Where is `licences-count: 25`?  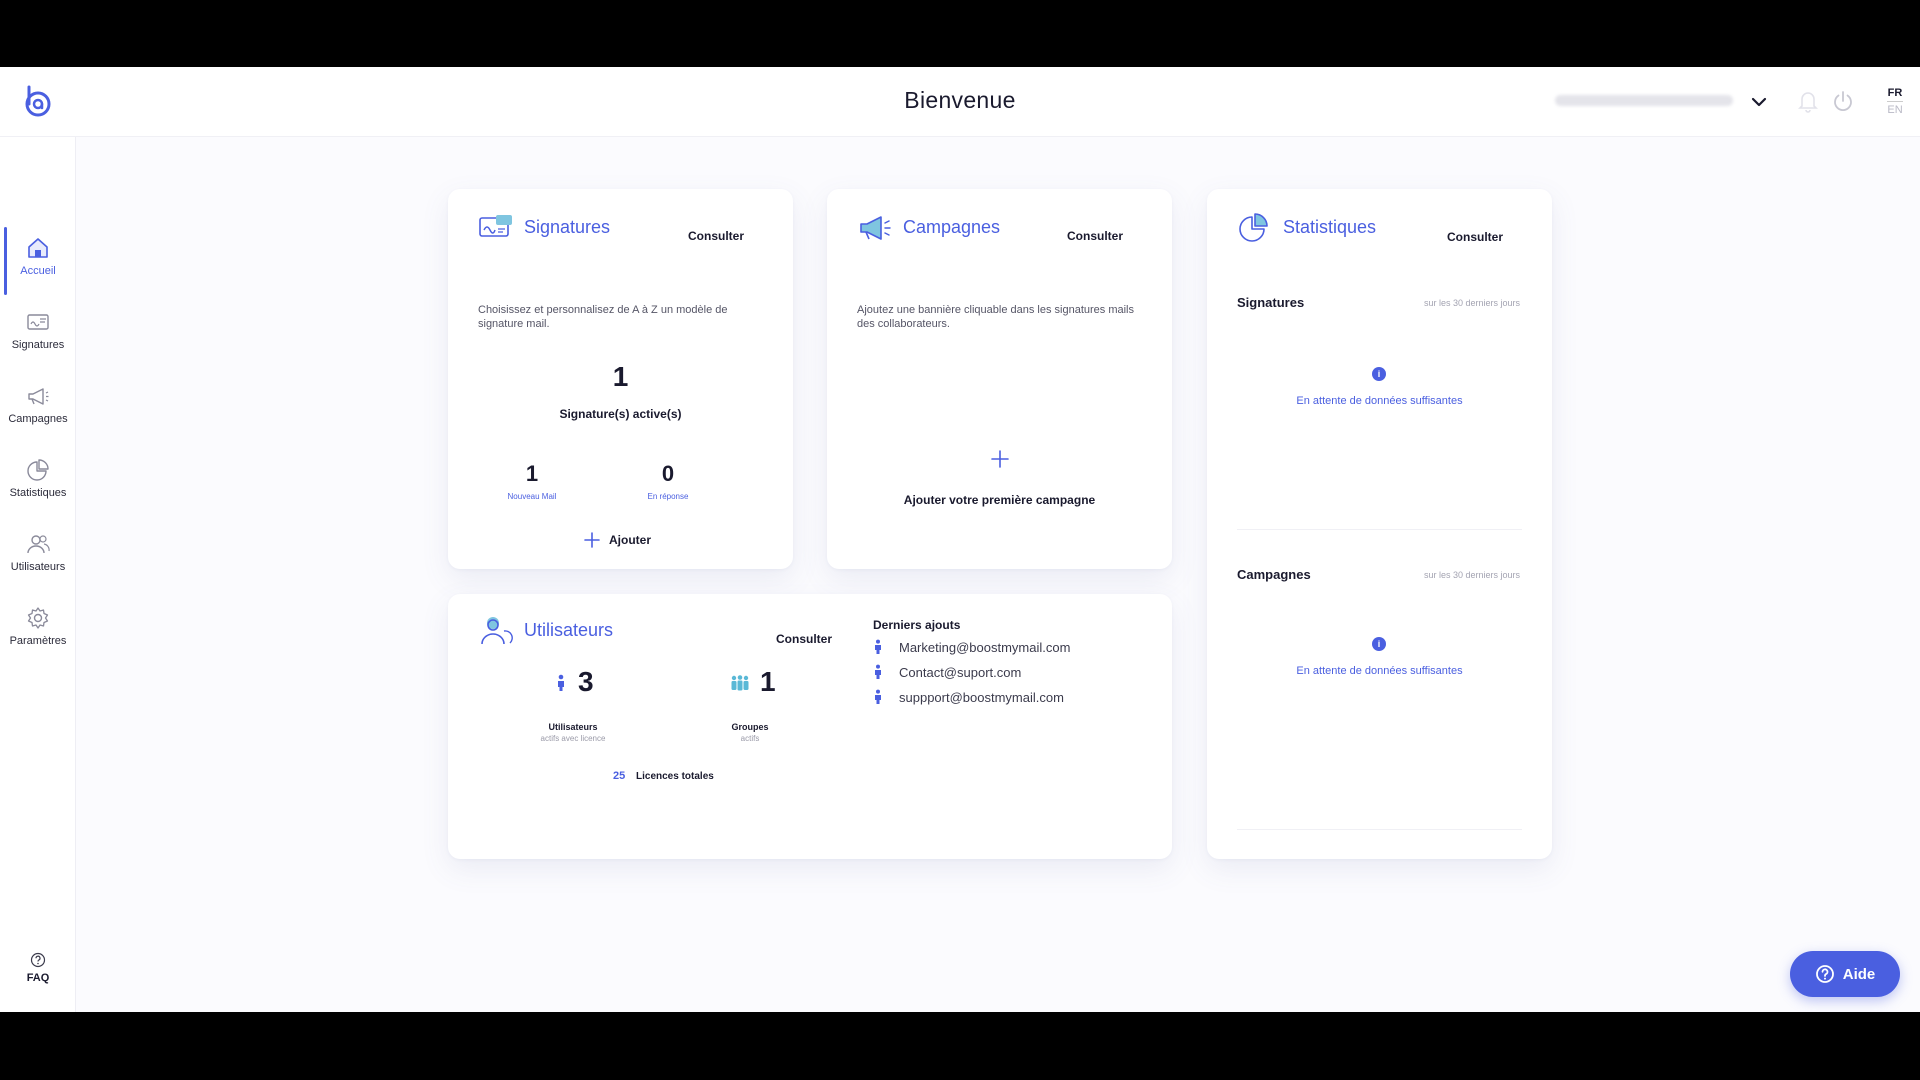 licences-count: 25 is located at coordinates (619, 776).